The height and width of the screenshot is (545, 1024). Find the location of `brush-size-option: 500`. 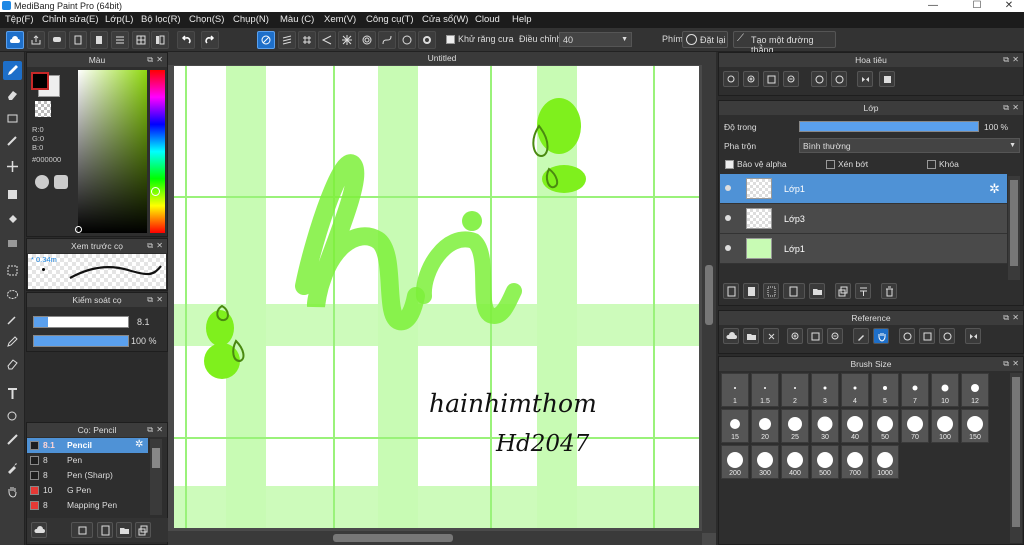

brush-size-option: 500 is located at coordinates (825, 462).